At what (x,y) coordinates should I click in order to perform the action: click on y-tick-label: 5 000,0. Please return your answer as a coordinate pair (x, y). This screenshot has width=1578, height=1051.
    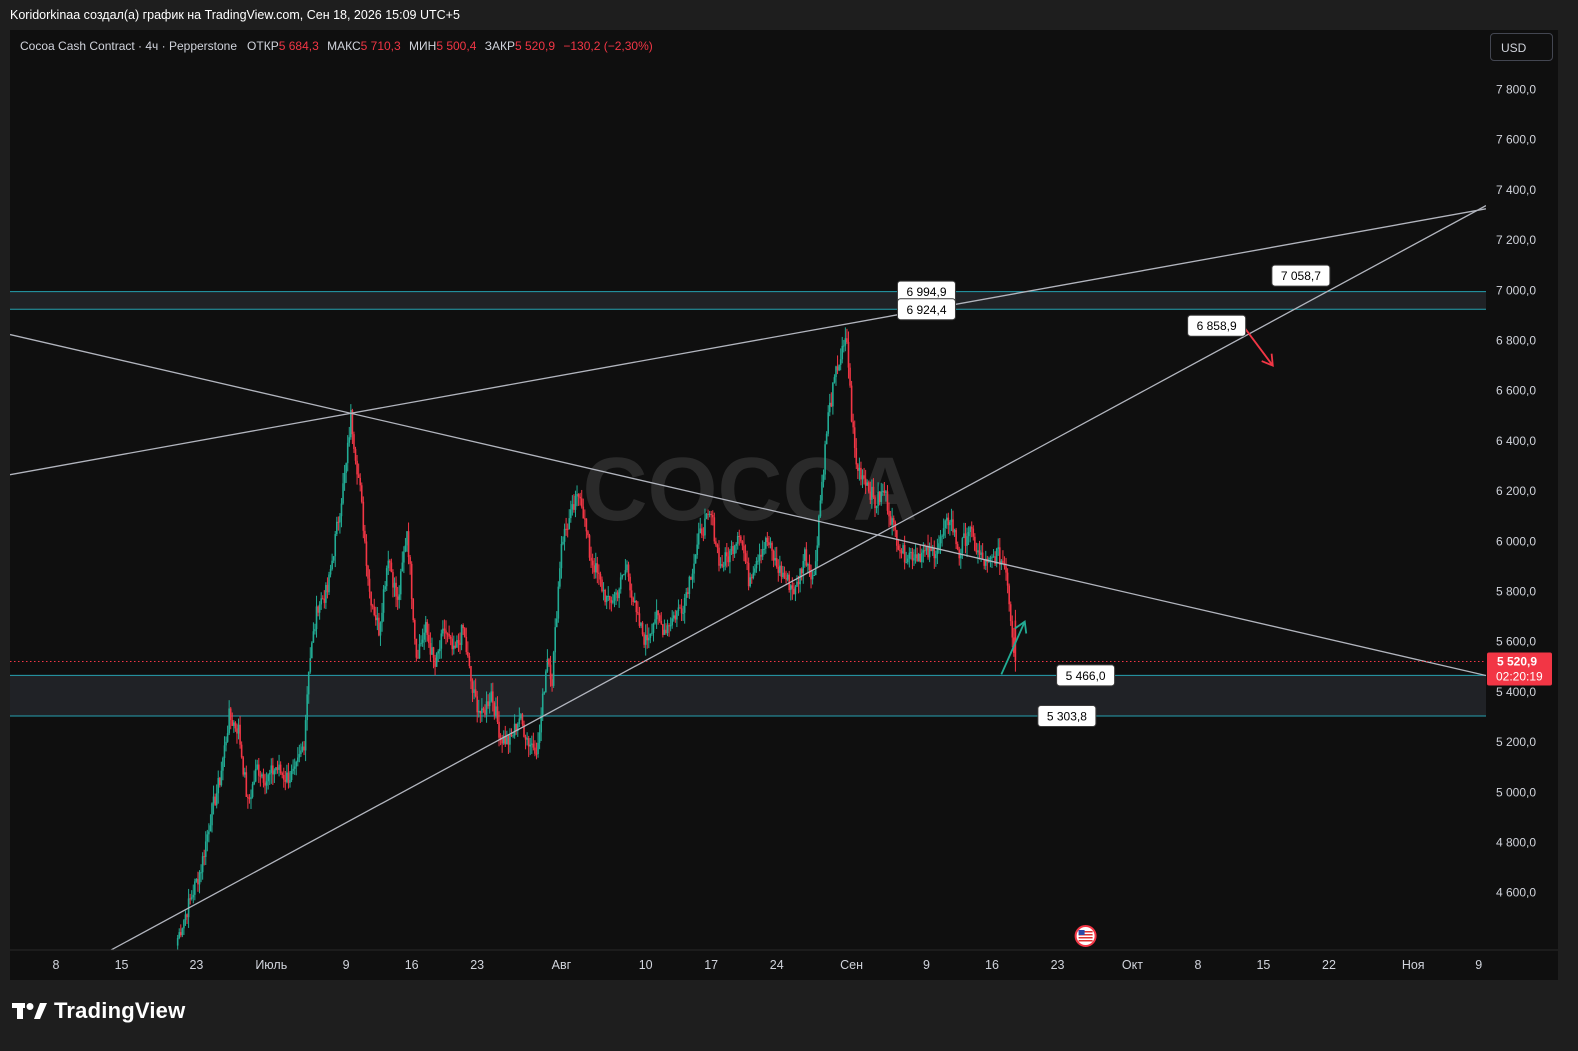
    Looking at the image, I should click on (1516, 792).